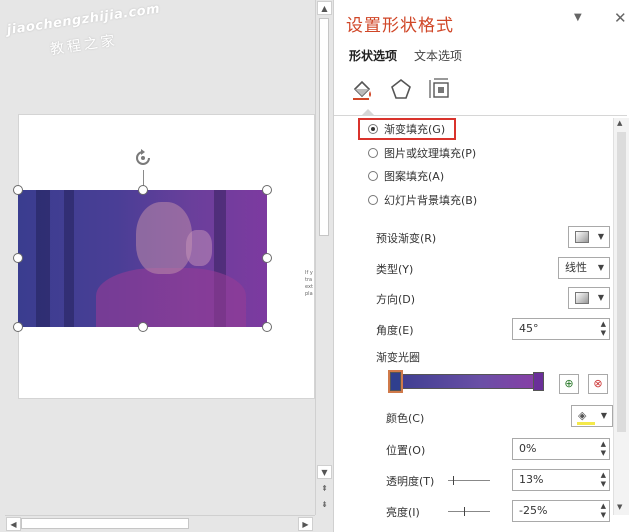 This screenshot has width=641, height=532. I want to click on next-slide-icon: ⇟, so click(324, 505).